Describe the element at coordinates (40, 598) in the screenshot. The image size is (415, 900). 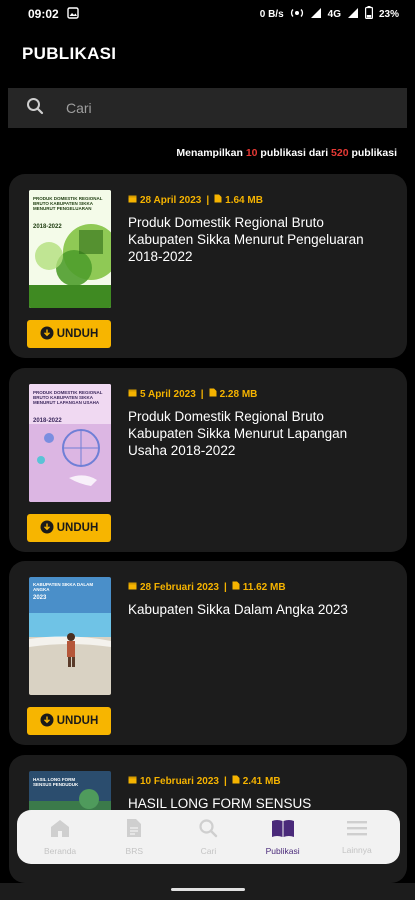
I see `cover-year: 2023` at that location.